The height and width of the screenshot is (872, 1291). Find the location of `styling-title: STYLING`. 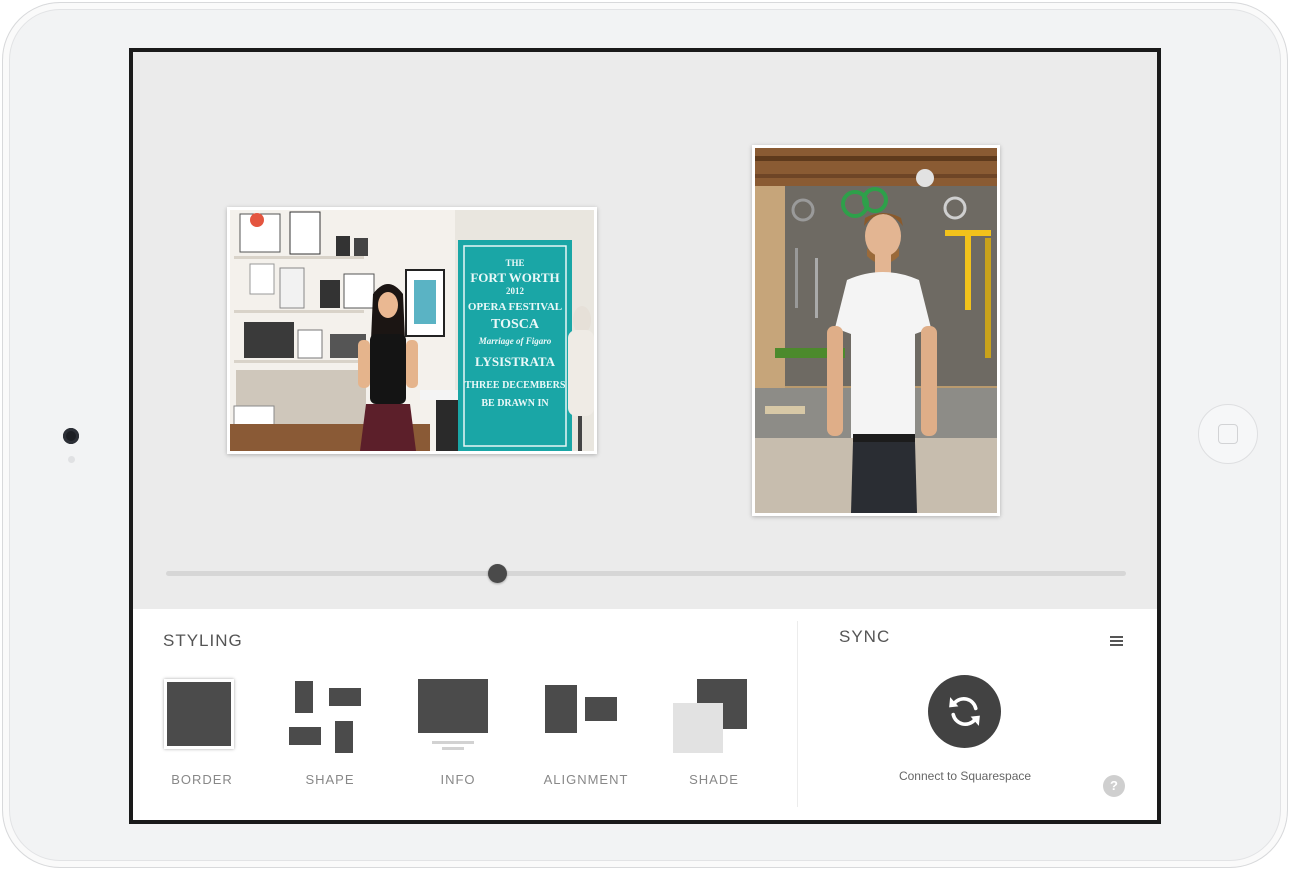

styling-title: STYLING is located at coordinates (203, 640).